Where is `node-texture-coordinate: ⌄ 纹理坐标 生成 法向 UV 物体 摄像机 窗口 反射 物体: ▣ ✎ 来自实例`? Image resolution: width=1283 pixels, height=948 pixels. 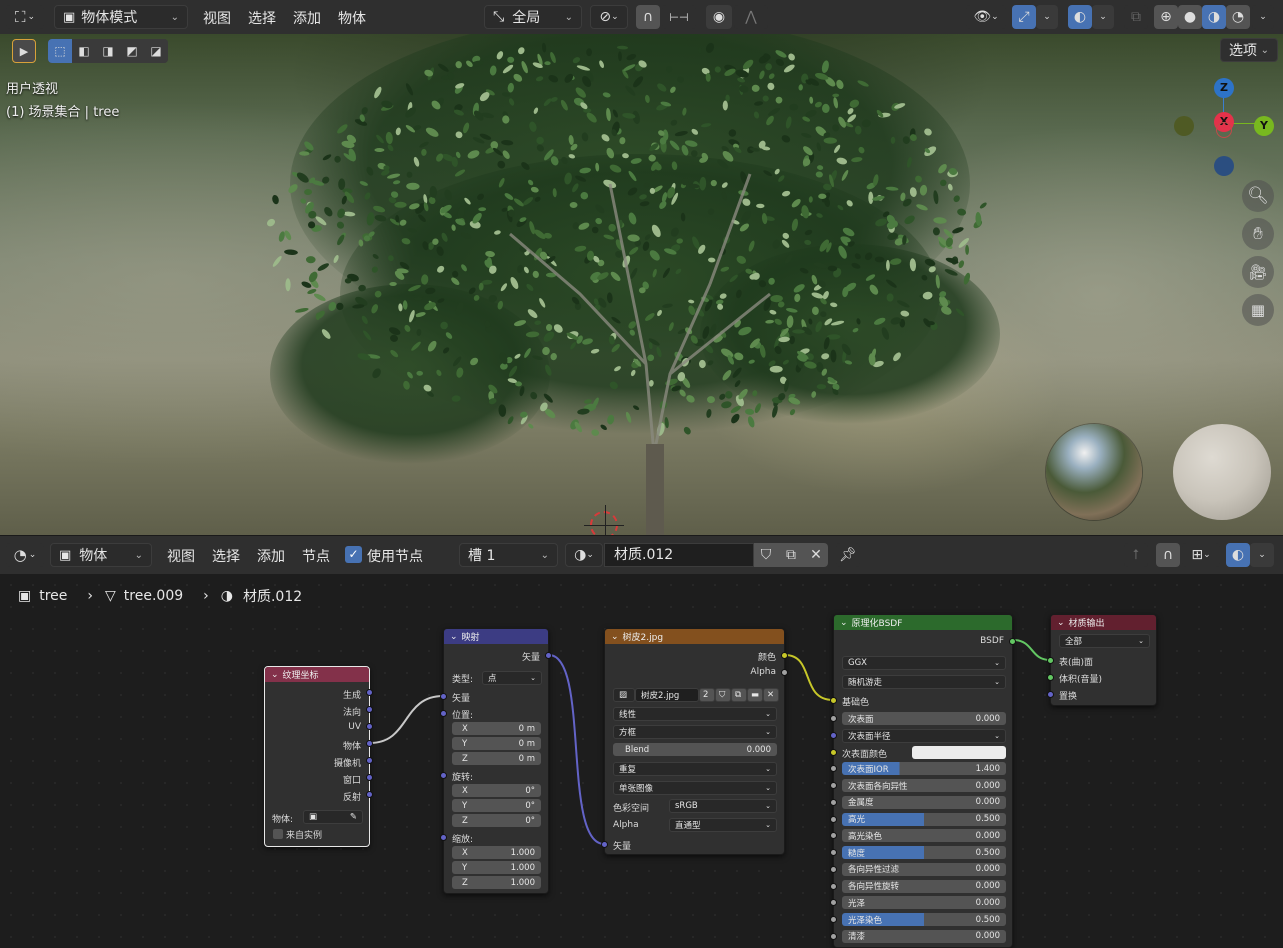
node-texture-coordinate: ⌄ 纹理坐标 生成 法向 UV 物体 摄像机 窗口 反射 物体: ▣ ✎ 来自实例 is located at coordinates (318, 756).